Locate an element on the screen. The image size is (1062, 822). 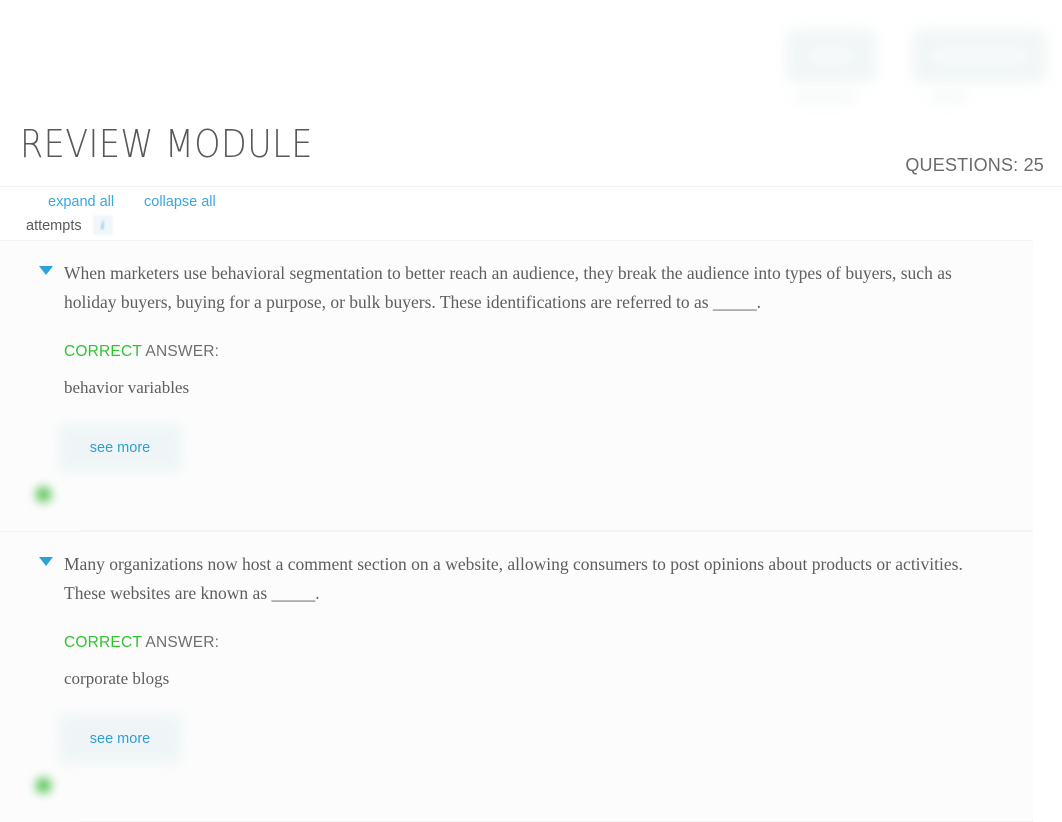
info-icon: i is located at coordinates (102, 225).